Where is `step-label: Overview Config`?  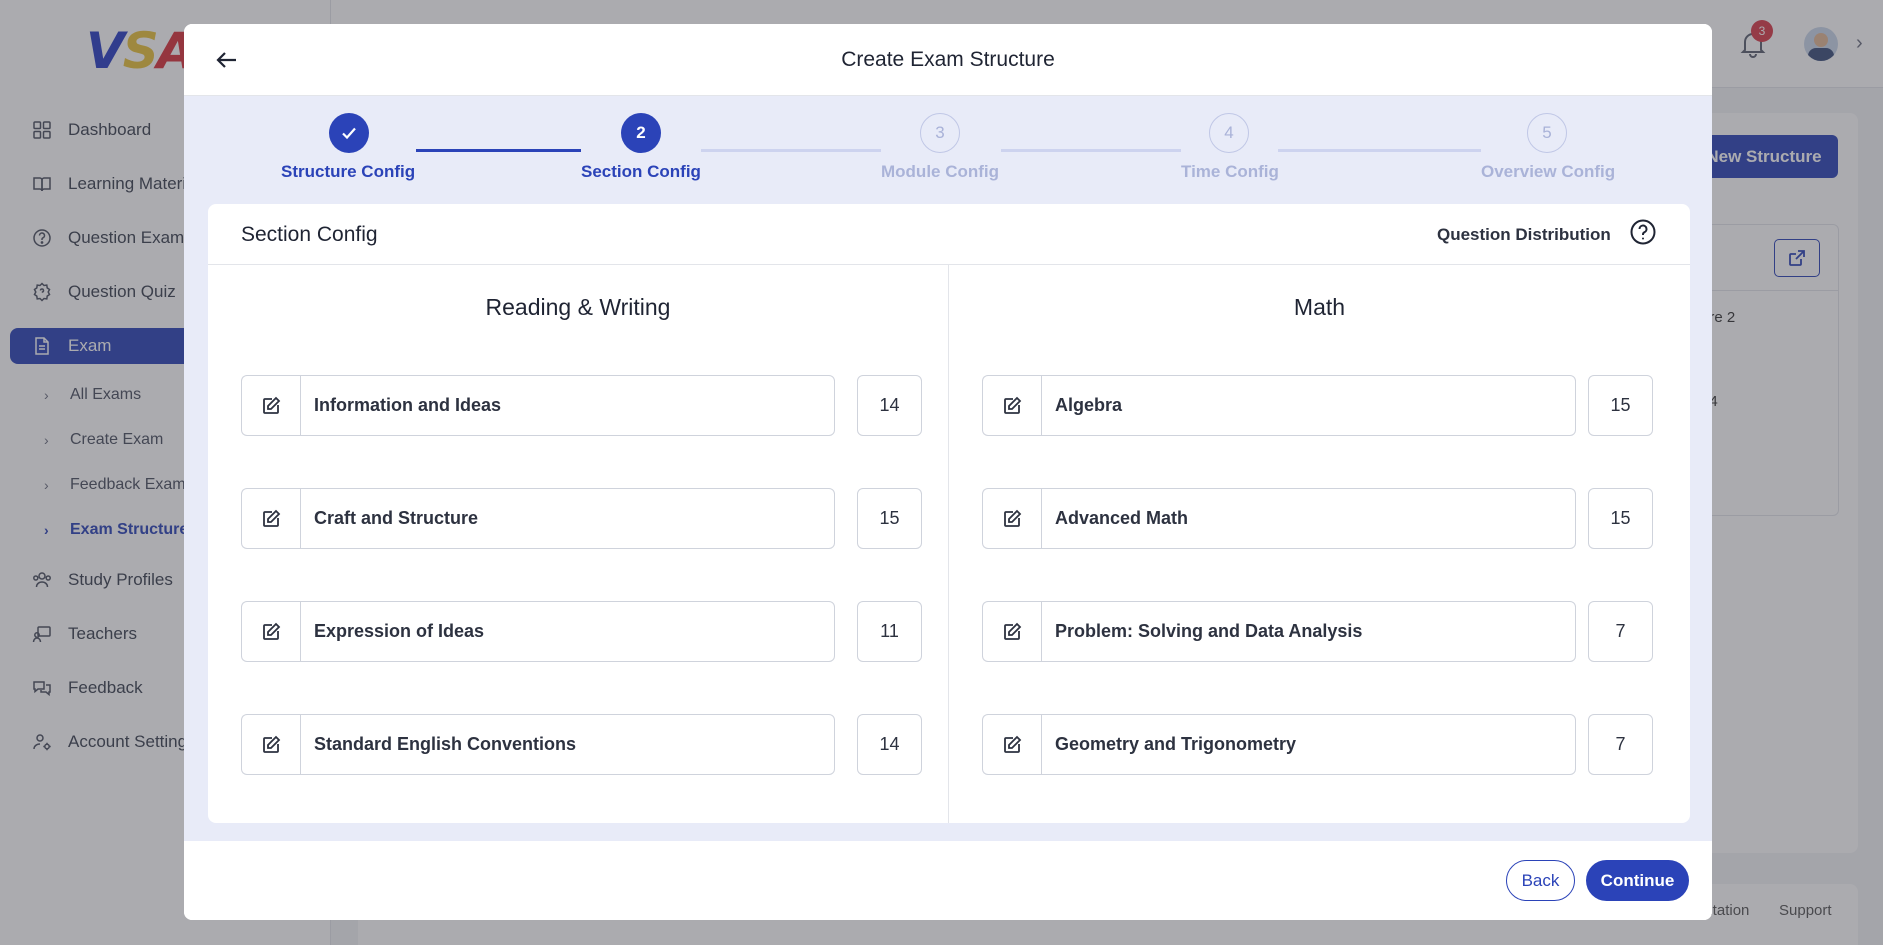
step-label: Overview Config is located at coordinates (1548, 171).